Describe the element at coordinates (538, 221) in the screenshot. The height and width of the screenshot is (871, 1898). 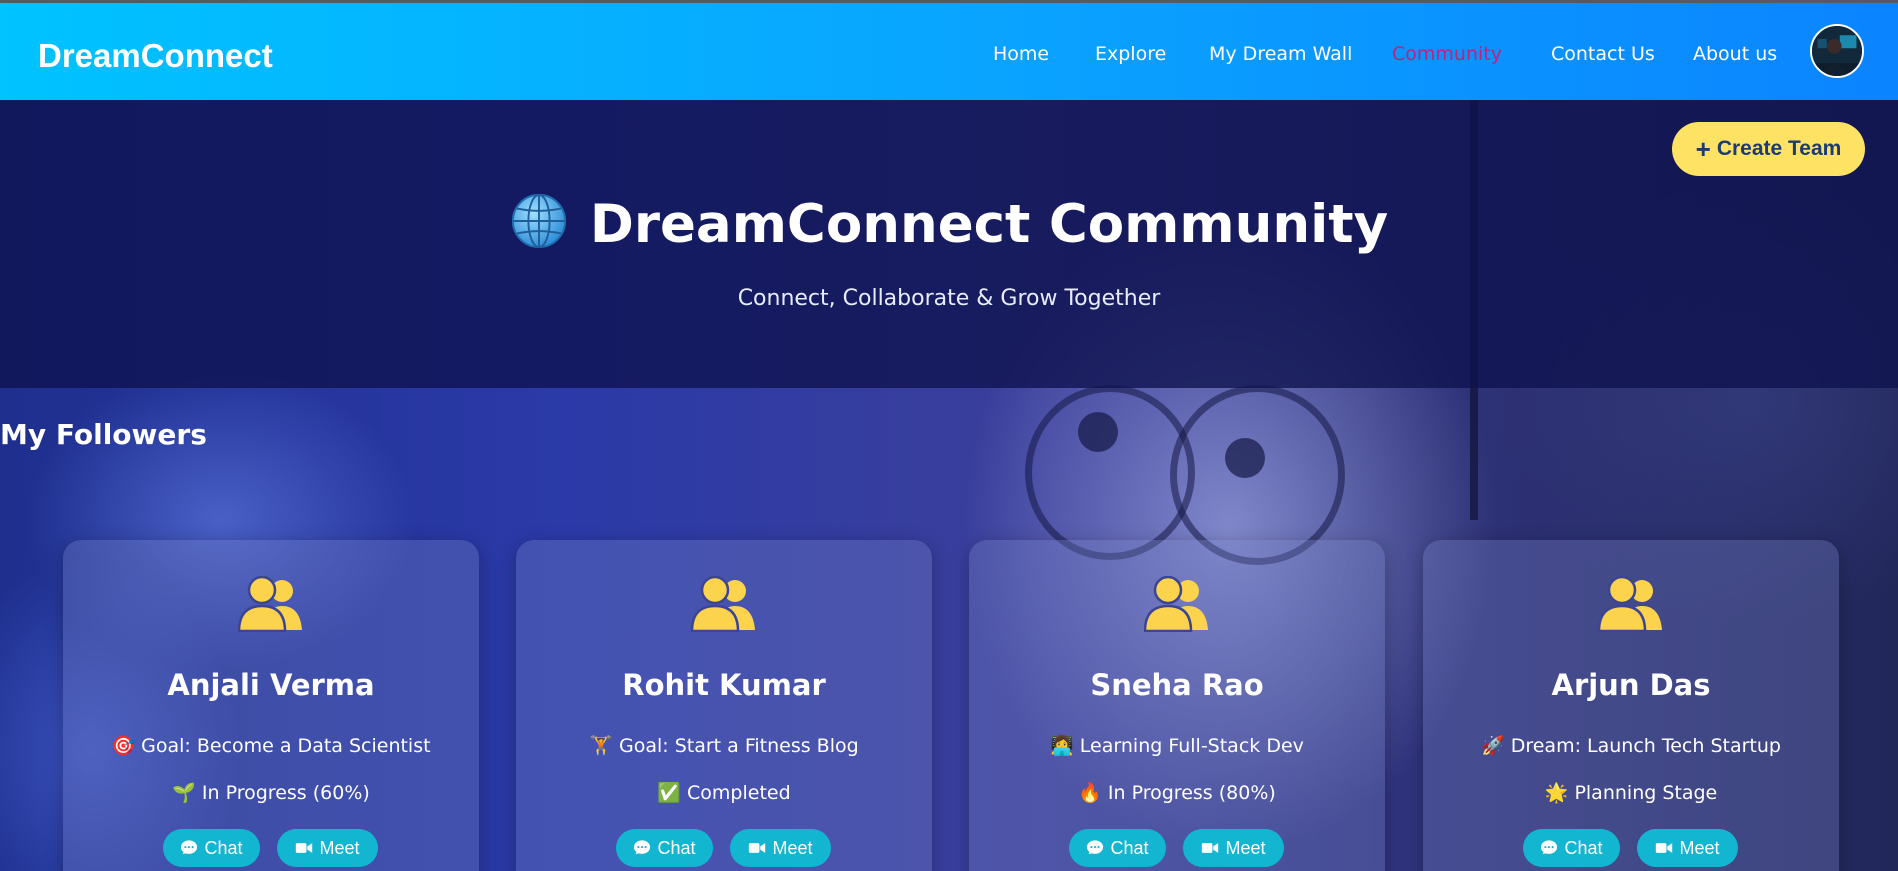
I see `globe-icon` at that location.